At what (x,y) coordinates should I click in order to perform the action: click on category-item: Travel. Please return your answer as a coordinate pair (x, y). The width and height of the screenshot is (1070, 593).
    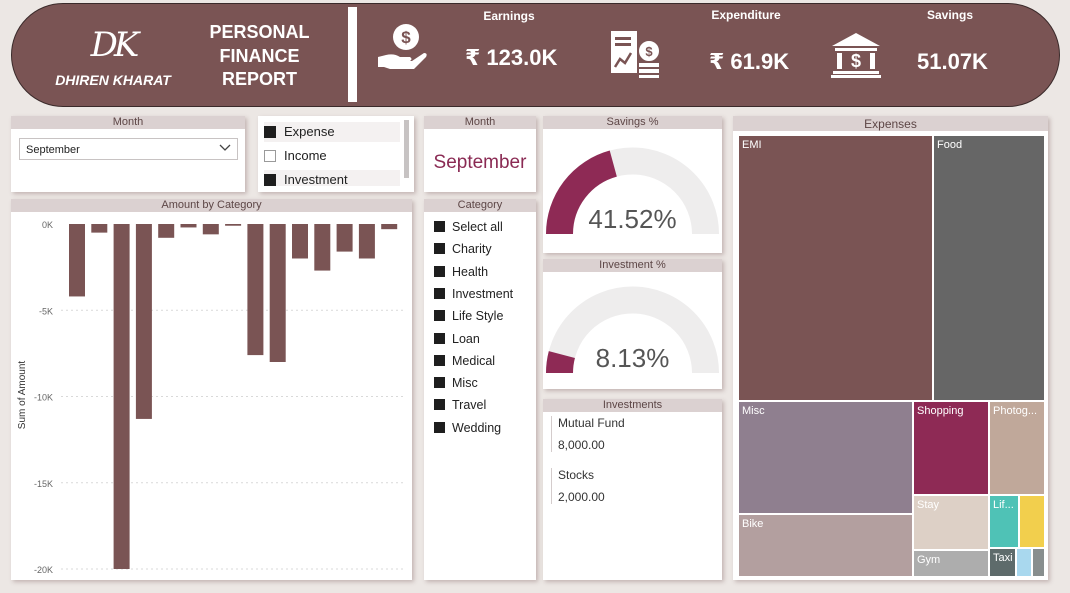
    Looking at the image, I should click on (460, 405).